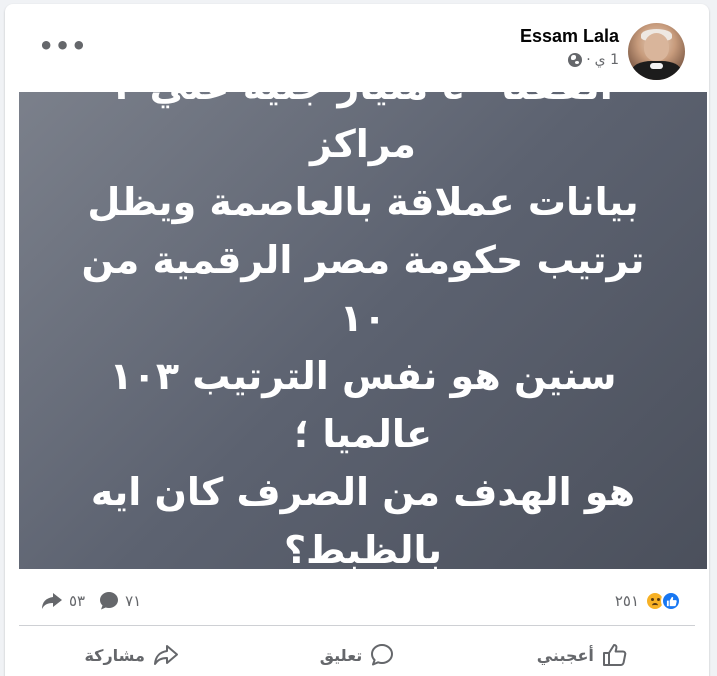  Describe the element at coordinates (565, 655) in the screenshot. I see `like-label: أعجبني` at that location.